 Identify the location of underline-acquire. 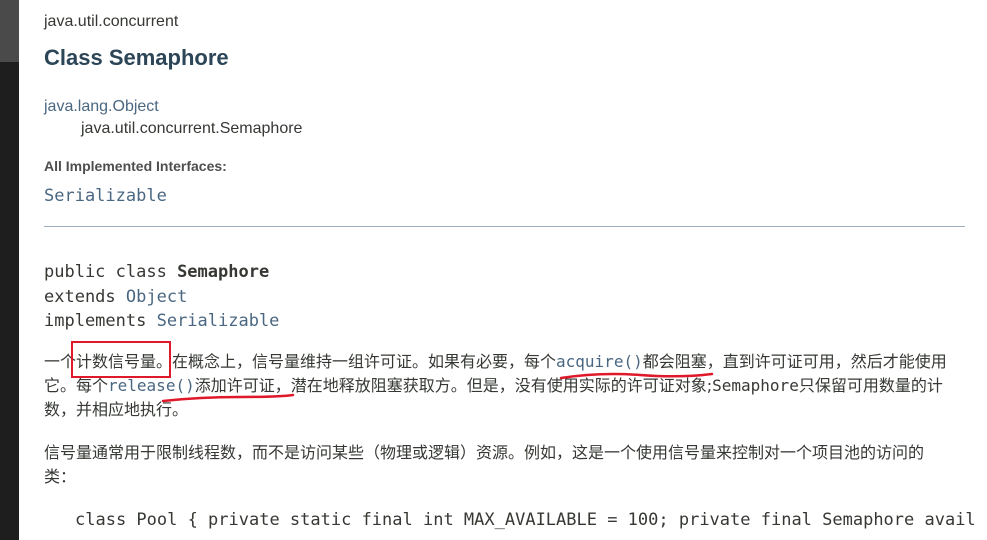
(636, 376).